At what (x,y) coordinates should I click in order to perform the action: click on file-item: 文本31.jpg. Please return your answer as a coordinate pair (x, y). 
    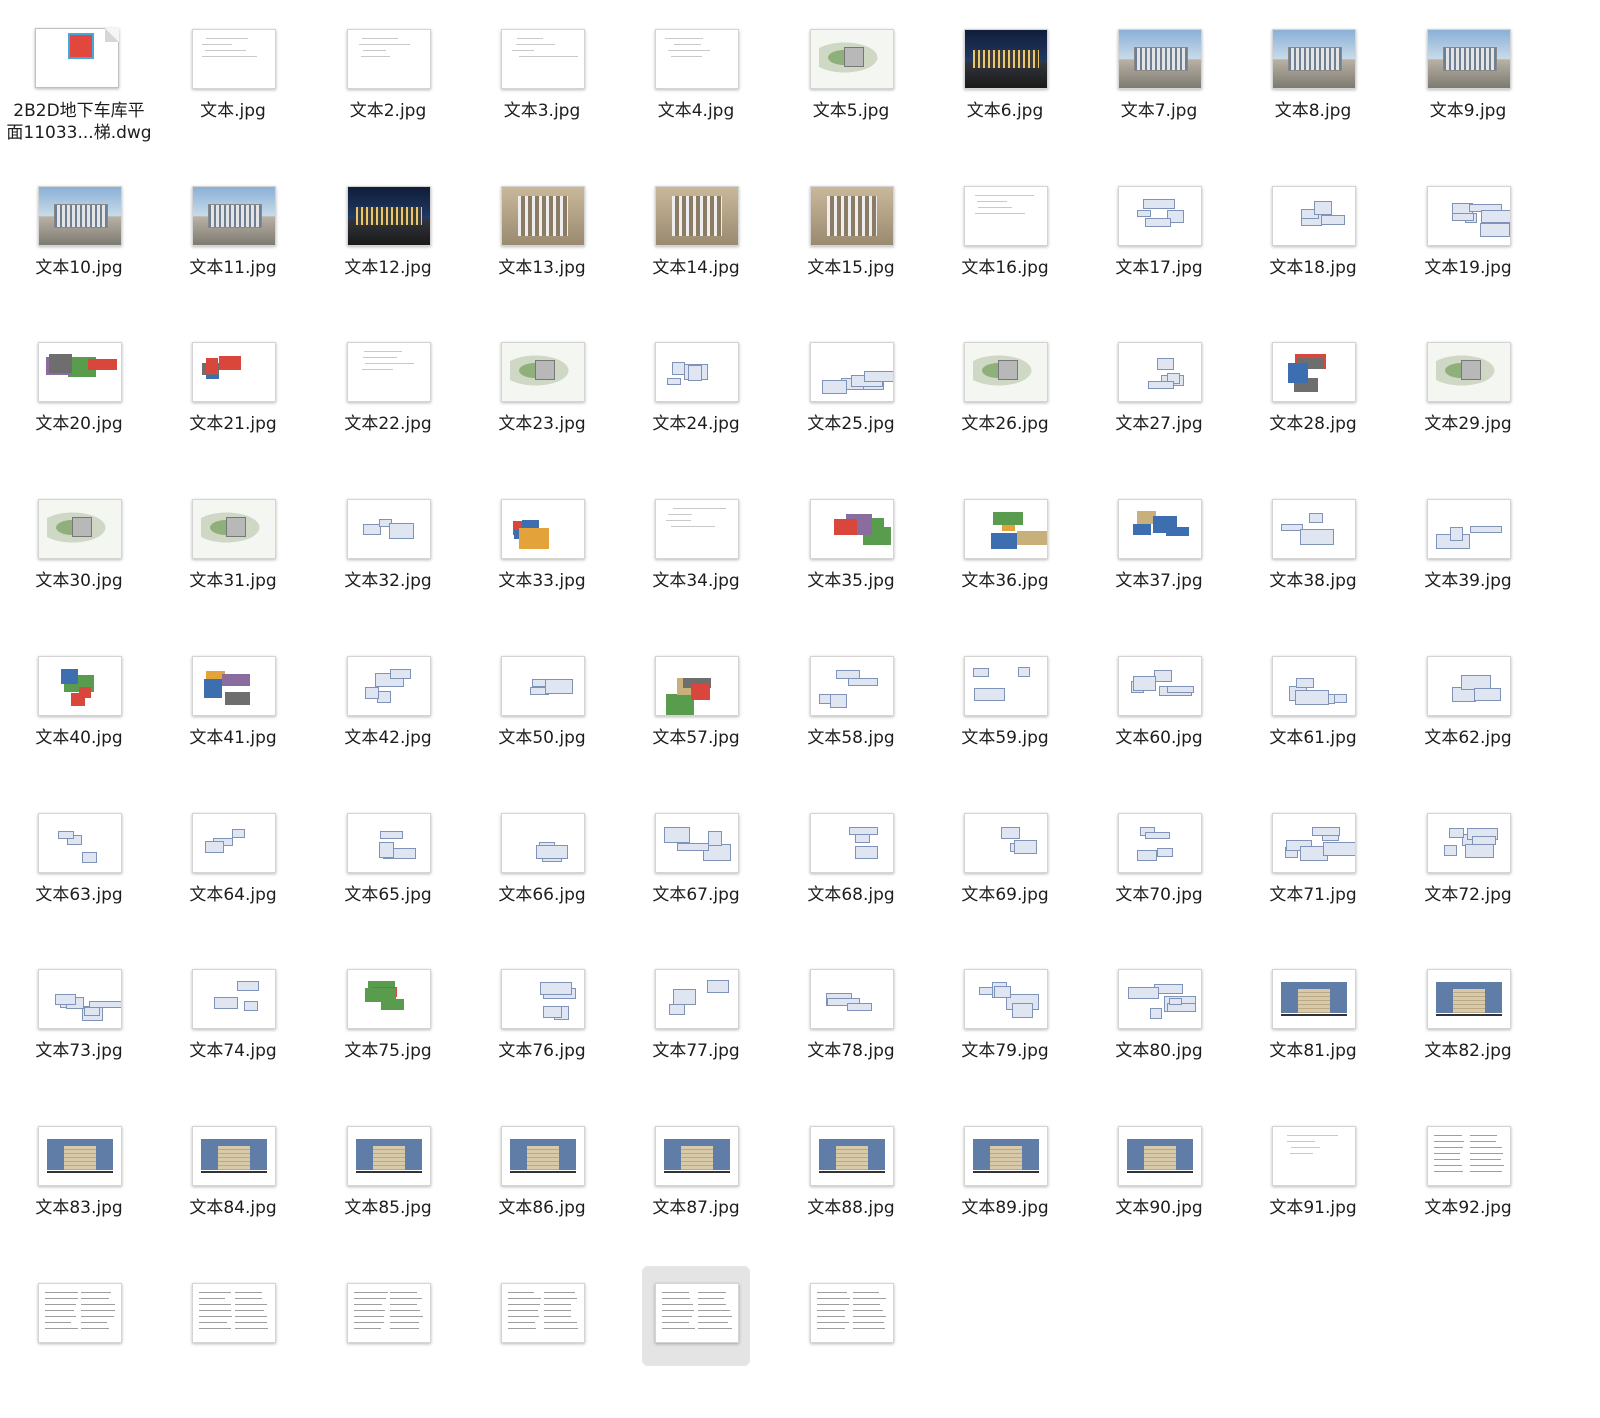
    Looking at the image, I should click on (233, 559).